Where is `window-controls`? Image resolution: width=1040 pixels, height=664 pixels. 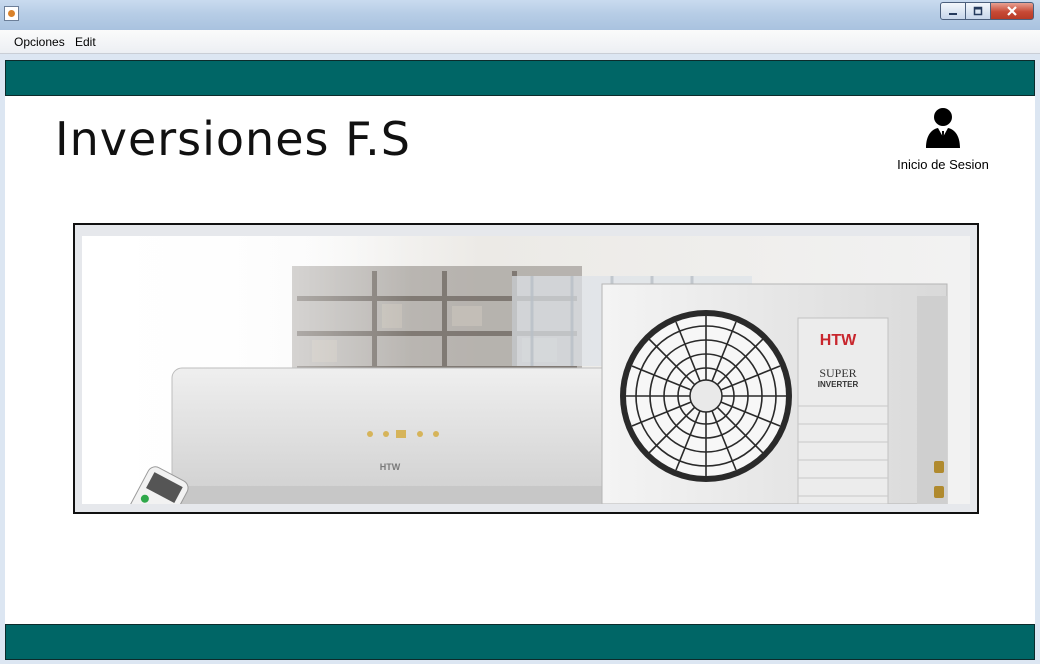
window-controls is located at coordinates (987, 11).